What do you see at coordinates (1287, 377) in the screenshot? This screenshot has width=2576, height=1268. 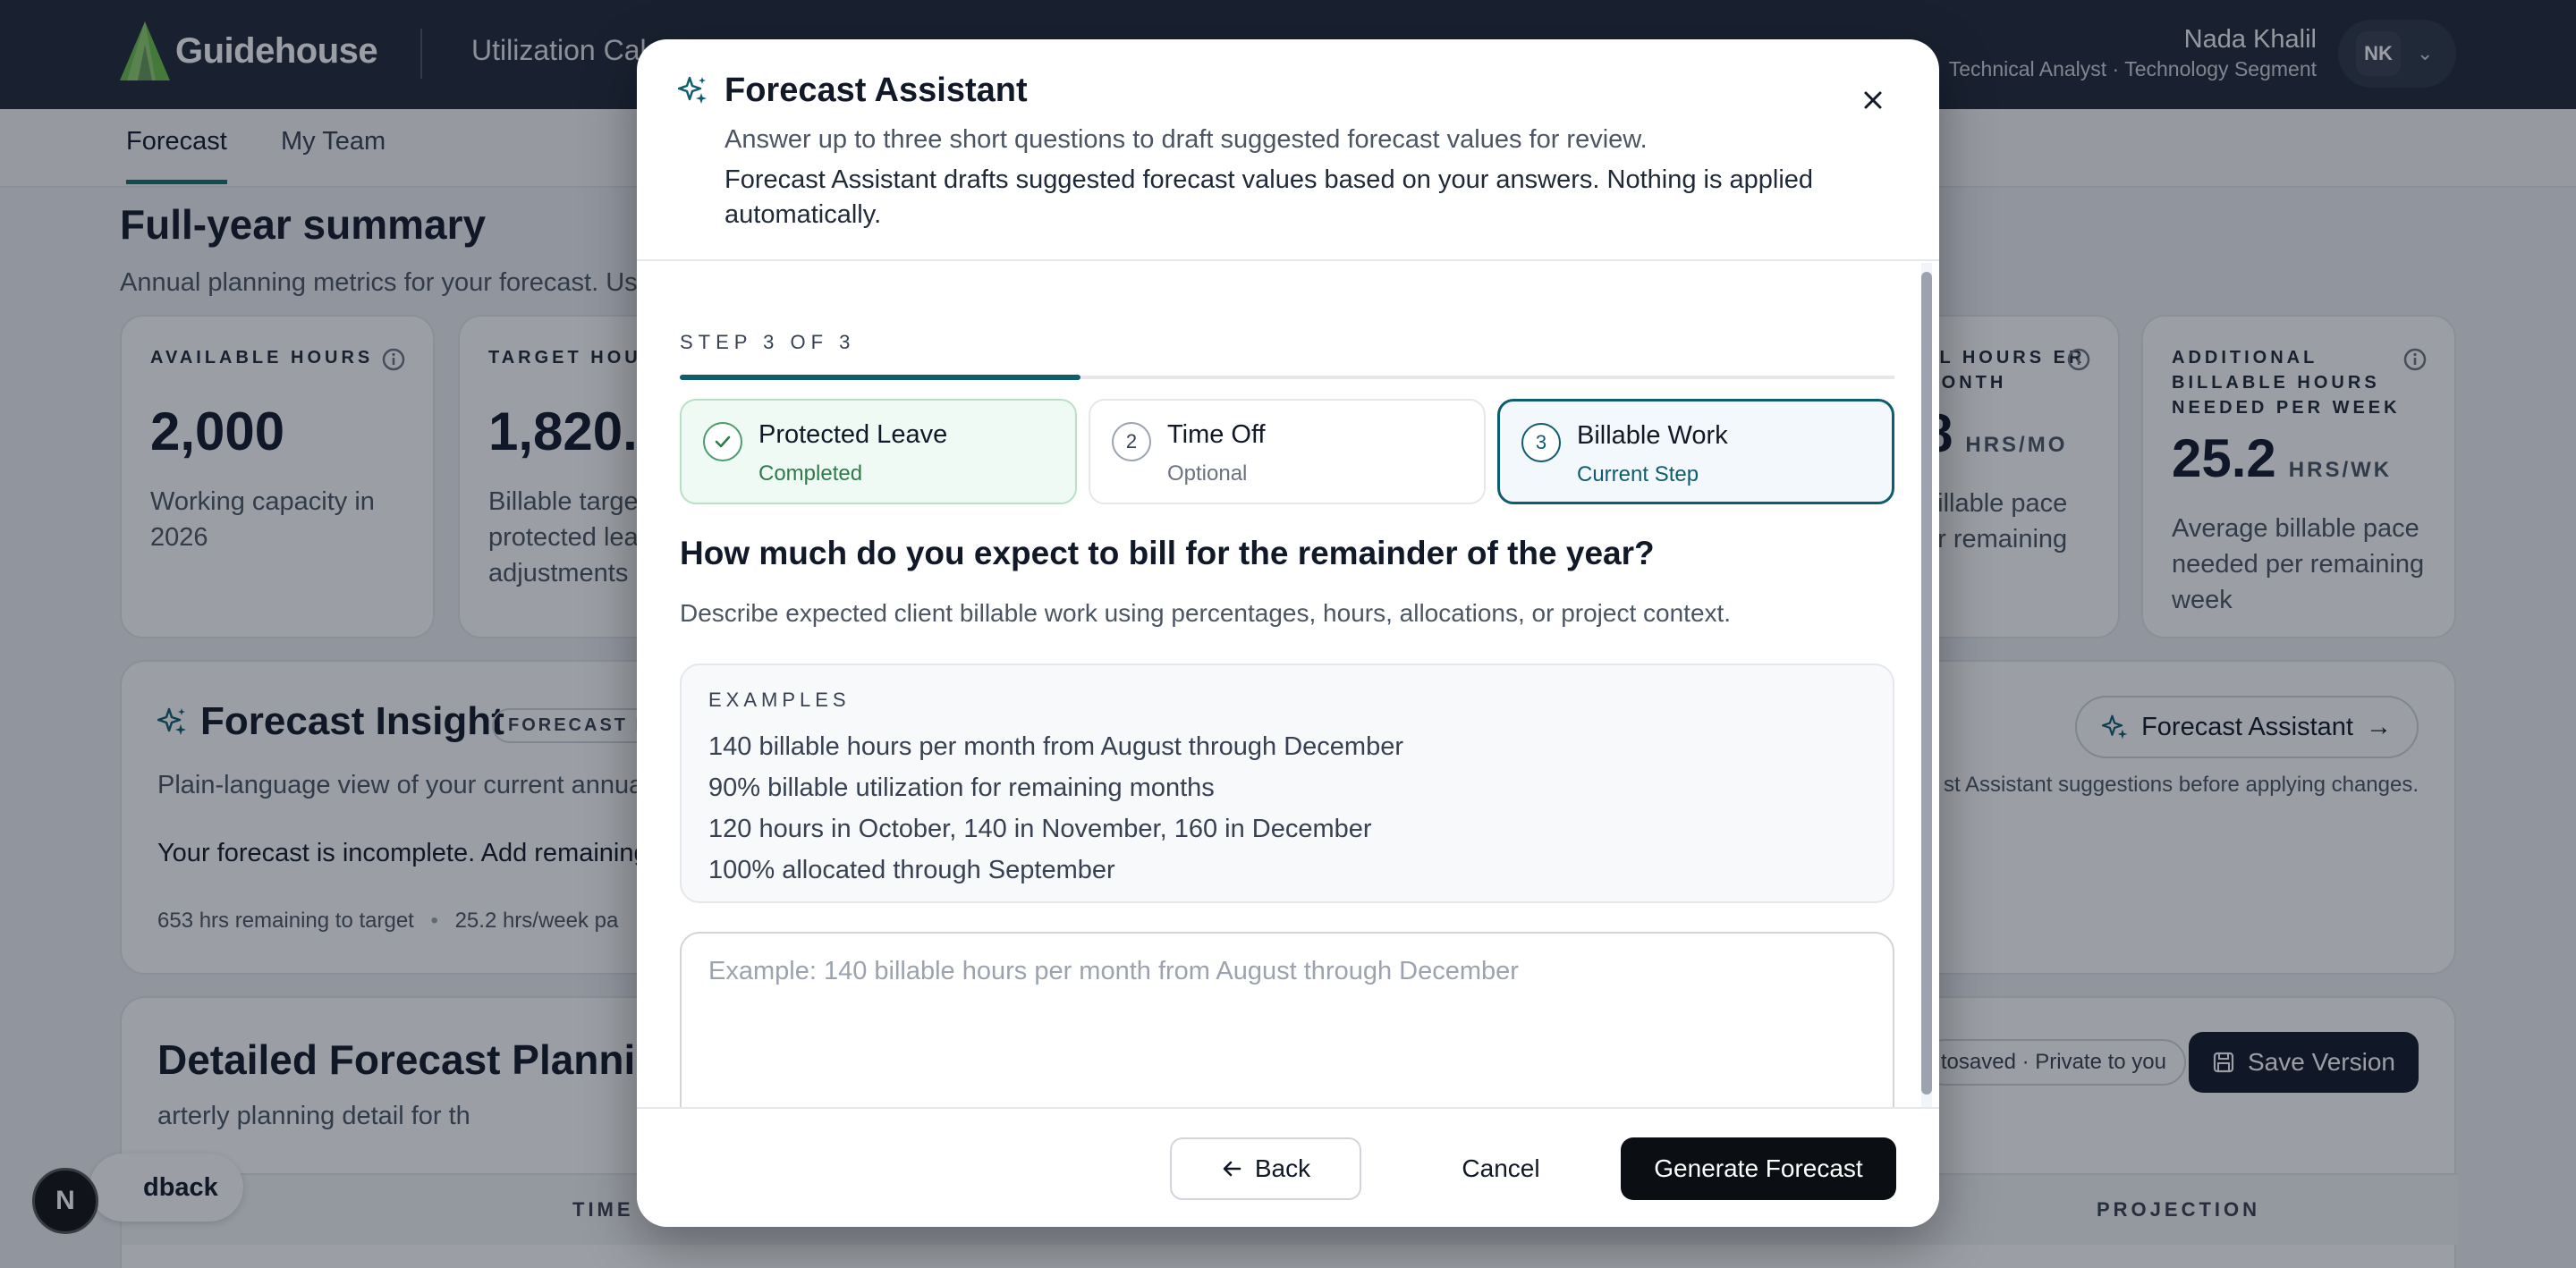 I see `step-progress-track` at bounding box center [1287, 377].